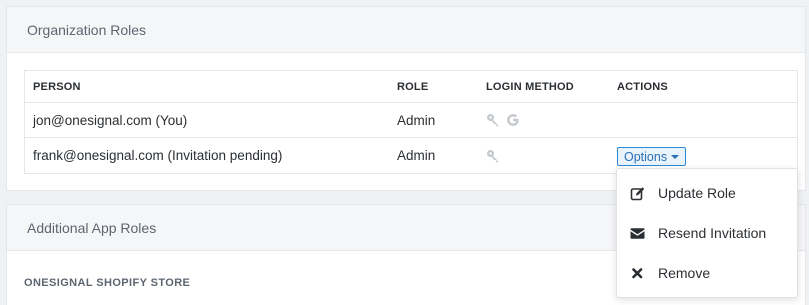  I want to click on menu-item-update-role: Update Role, so click(707, 193).